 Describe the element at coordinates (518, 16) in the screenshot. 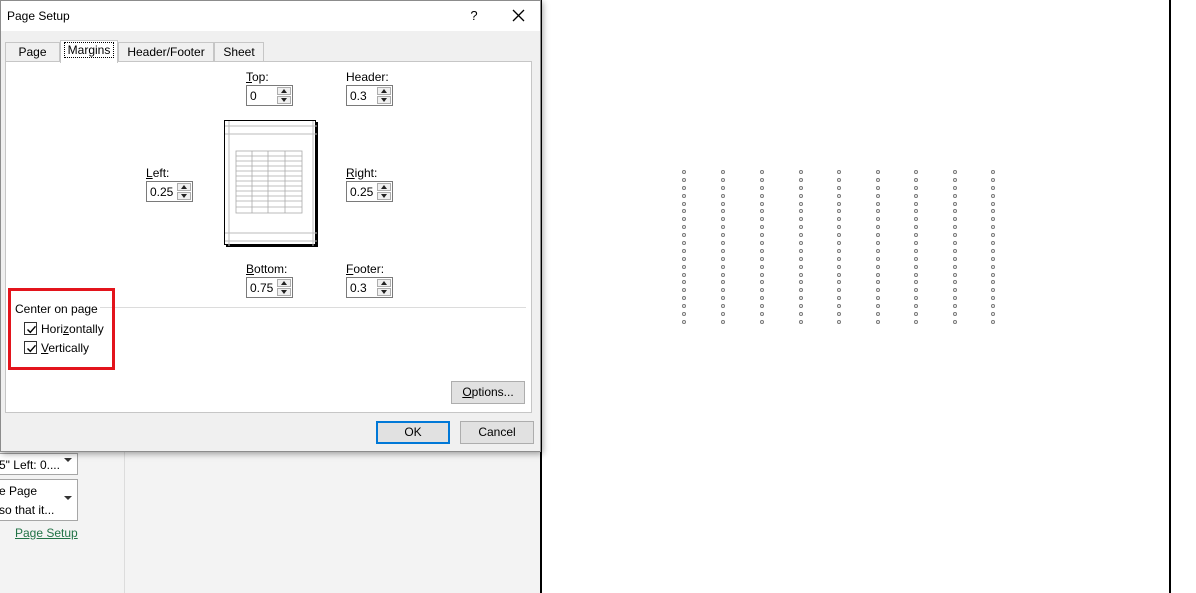

I see `close-button` at that location.